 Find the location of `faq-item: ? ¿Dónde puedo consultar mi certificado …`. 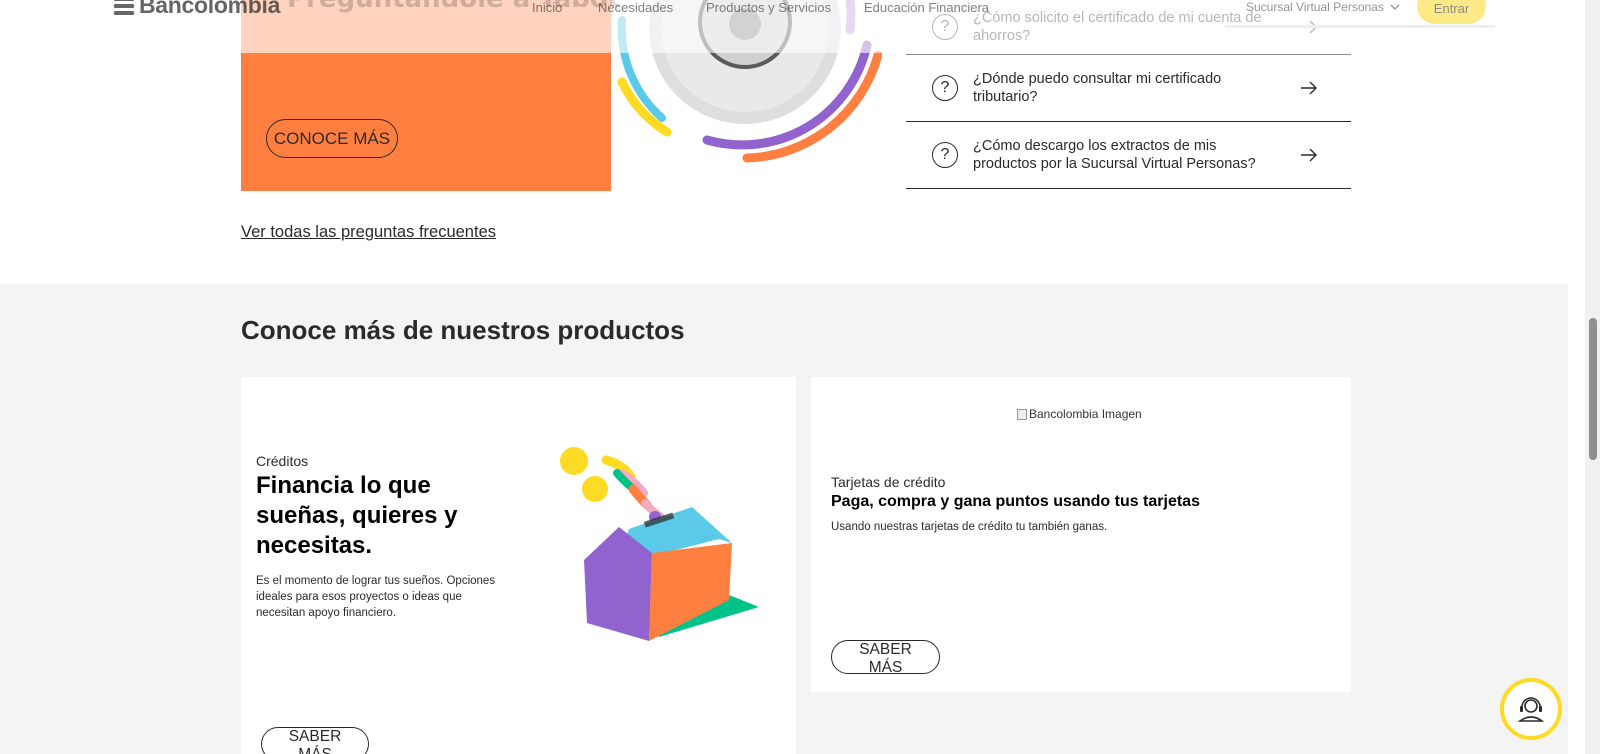

faq-item: ? ¿Dónde puedo consultar mi certificado … is located at coordinates (1128, 88).